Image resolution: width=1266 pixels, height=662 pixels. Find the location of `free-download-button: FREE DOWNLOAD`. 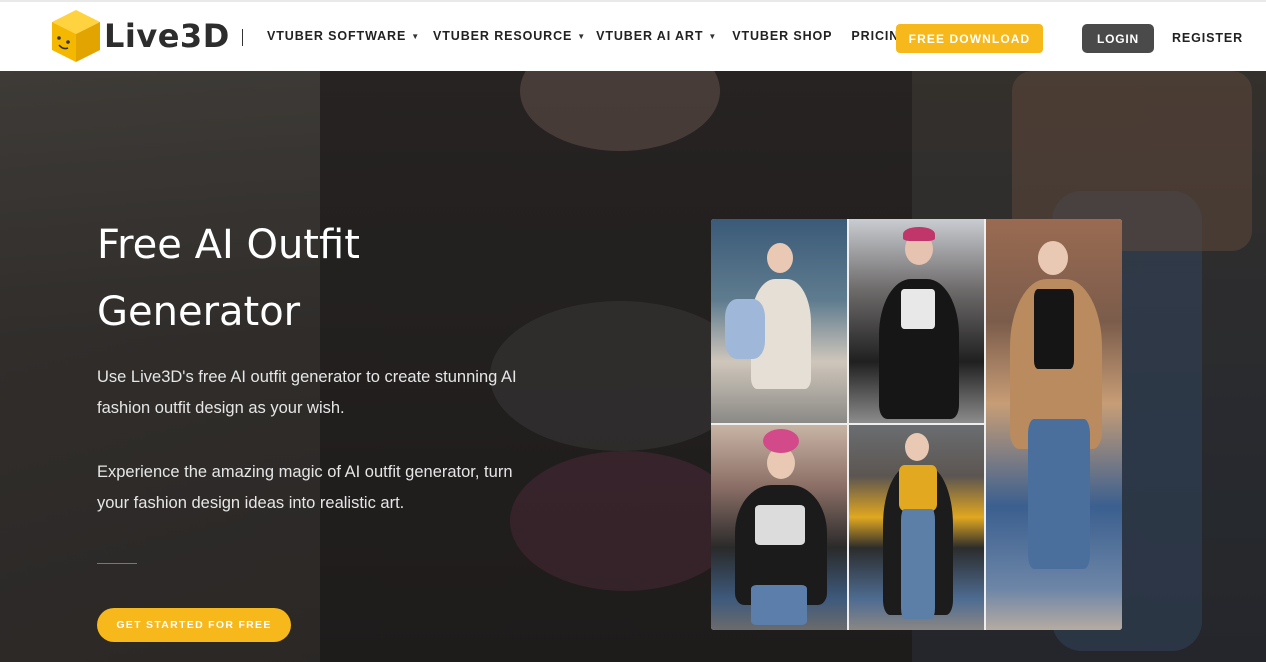

free-download-button: FREE DOWNLOAD is located at coordinates (969, 38).